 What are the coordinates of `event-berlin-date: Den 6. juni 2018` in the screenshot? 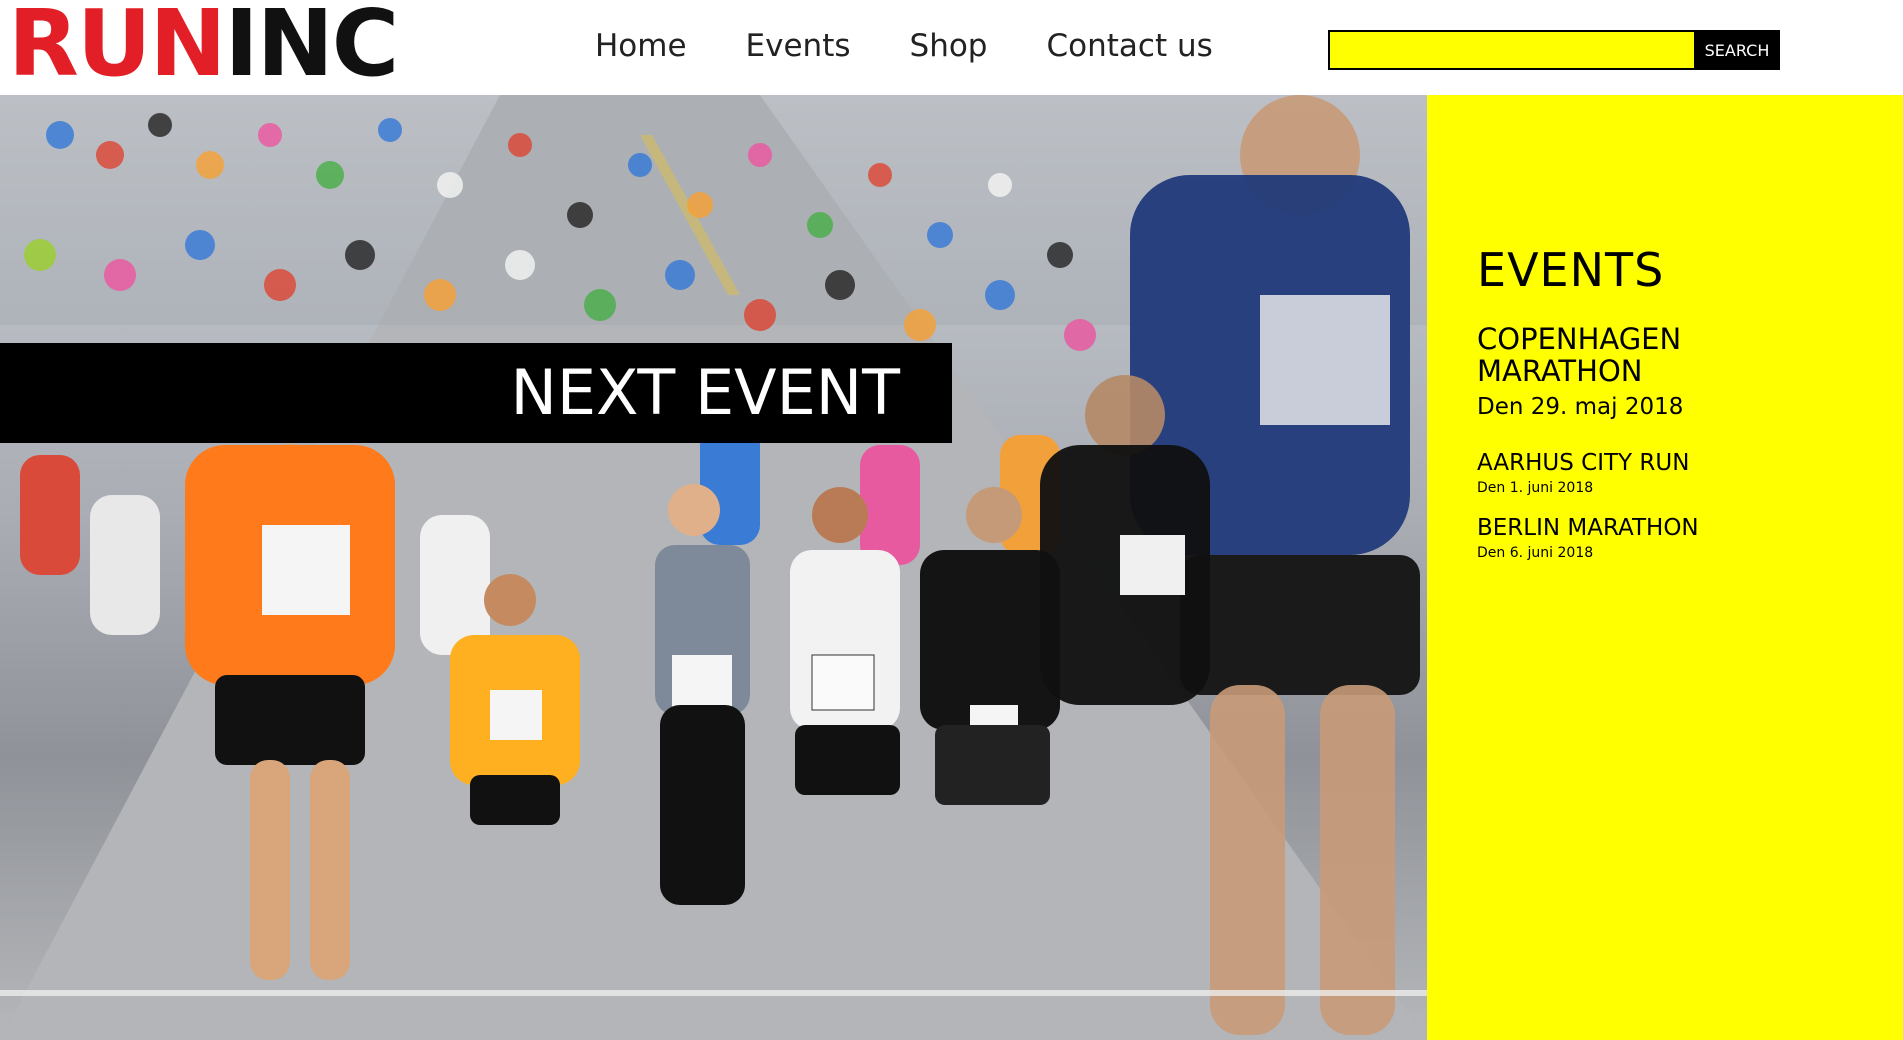 It's located at (1535, 553).